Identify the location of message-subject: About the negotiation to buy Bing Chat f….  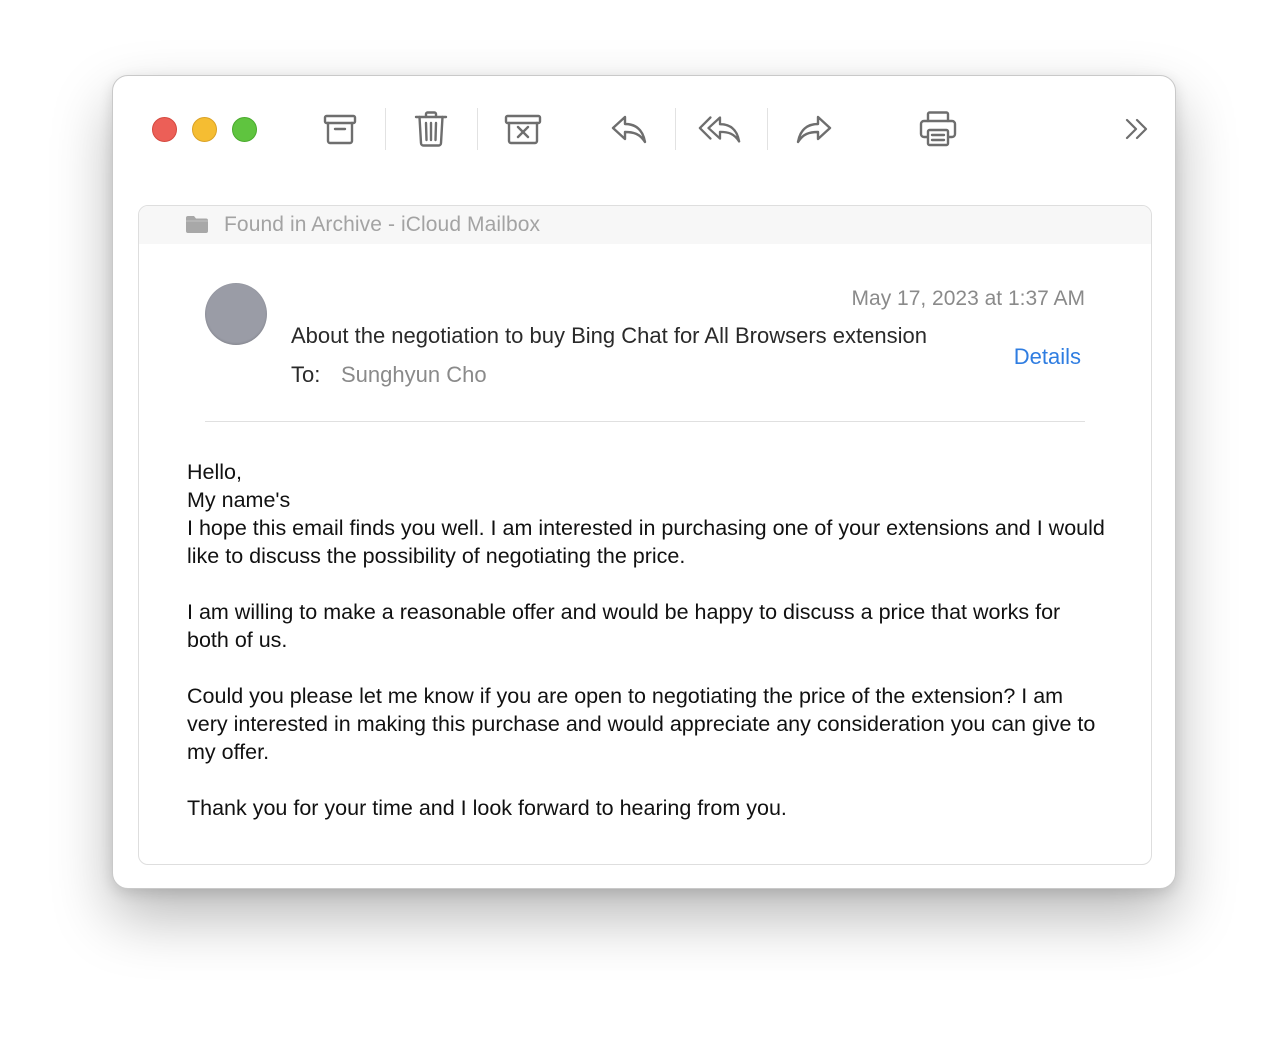
(609, 335).